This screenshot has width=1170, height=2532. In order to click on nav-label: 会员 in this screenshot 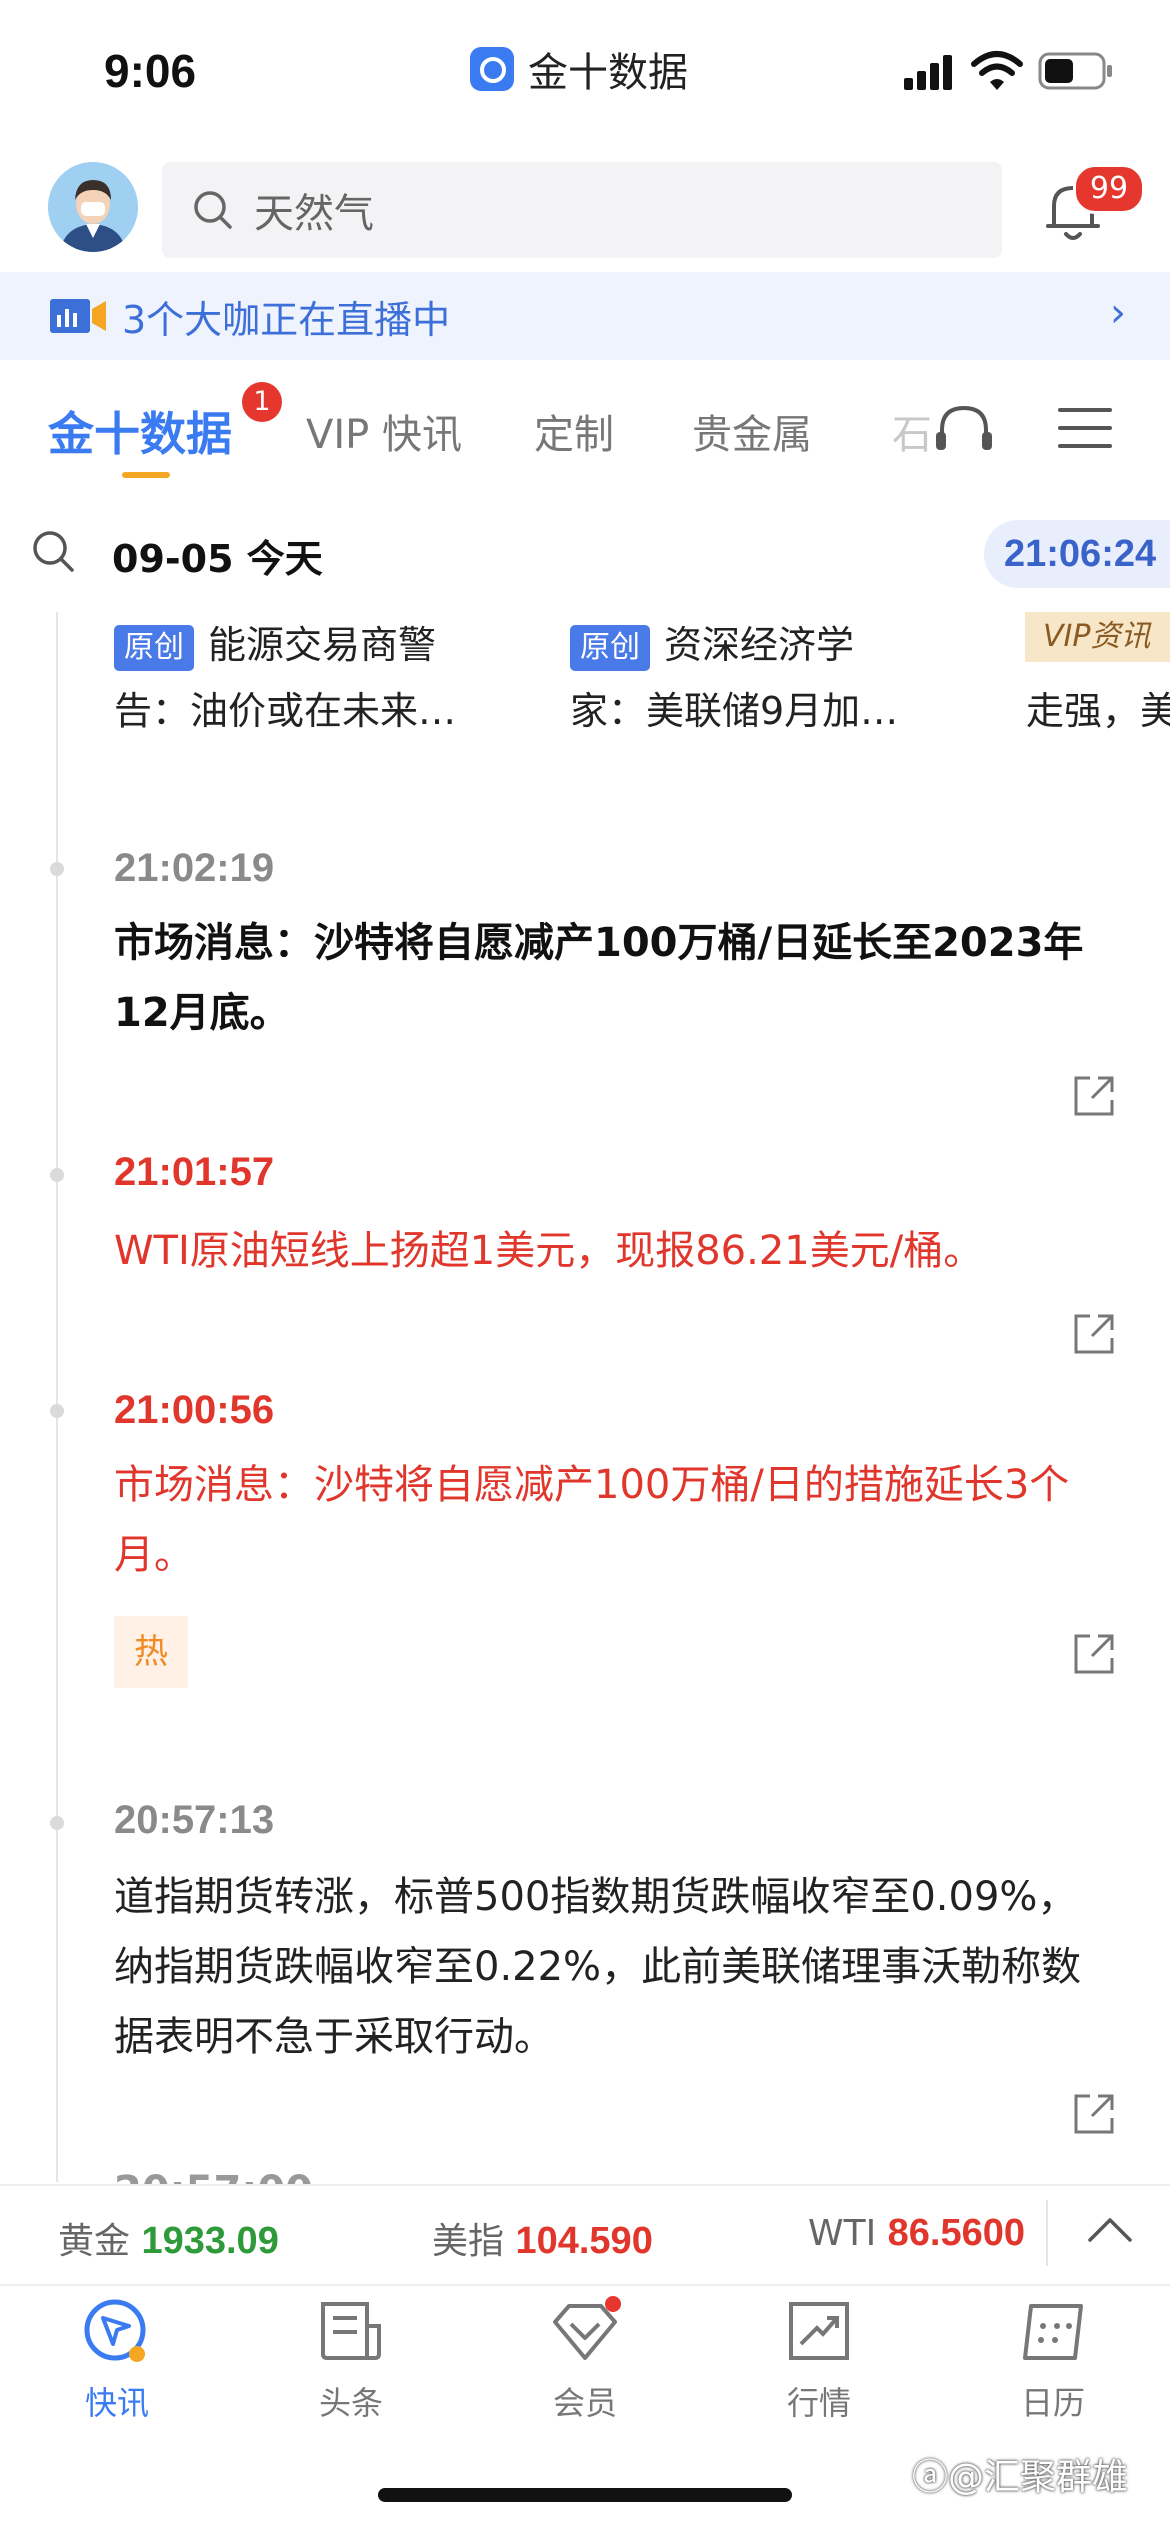, I will do `click(584, 2403)`.